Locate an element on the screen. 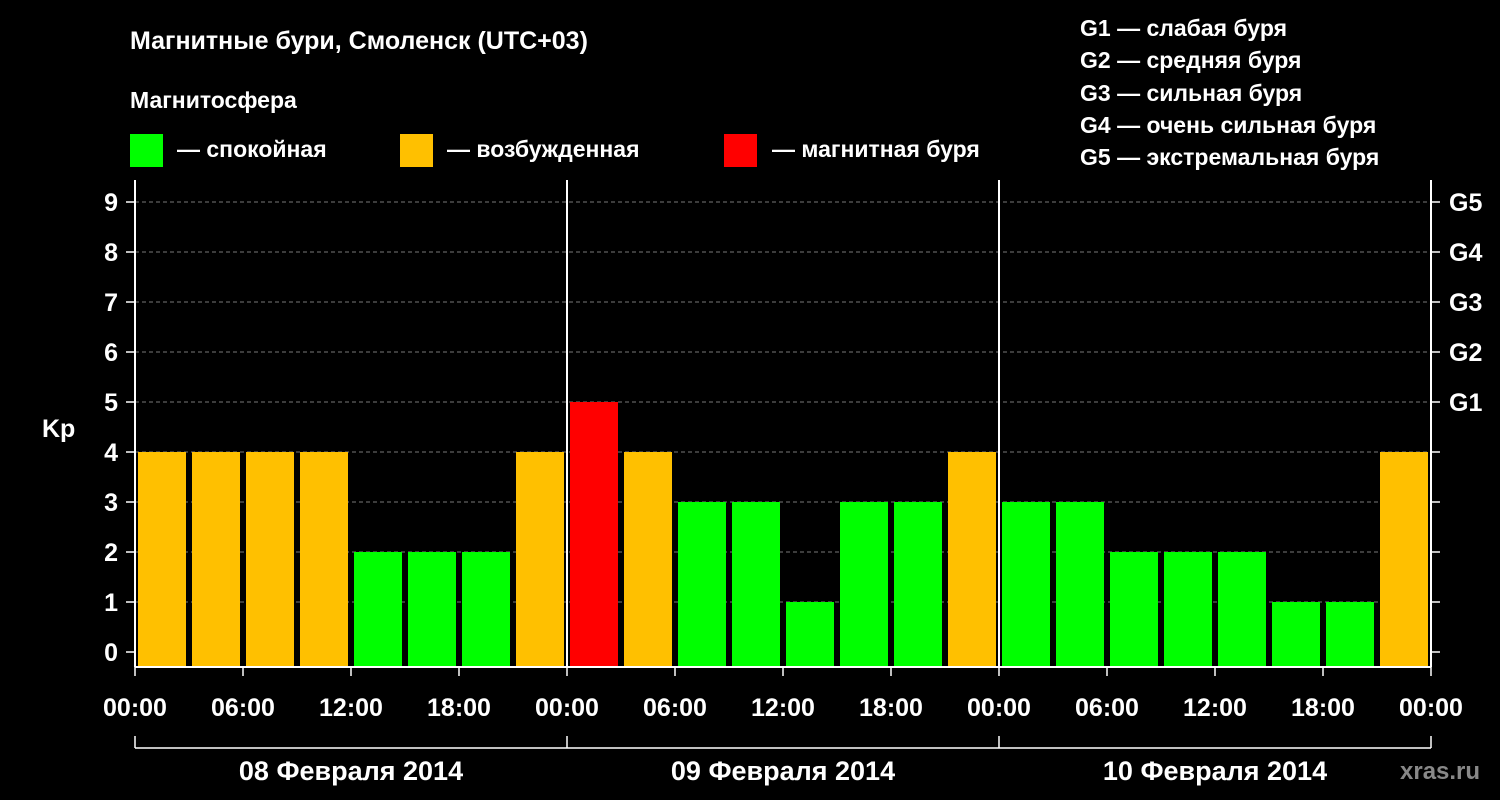  legend-swatch-storm is located at coordinates (740, 150).